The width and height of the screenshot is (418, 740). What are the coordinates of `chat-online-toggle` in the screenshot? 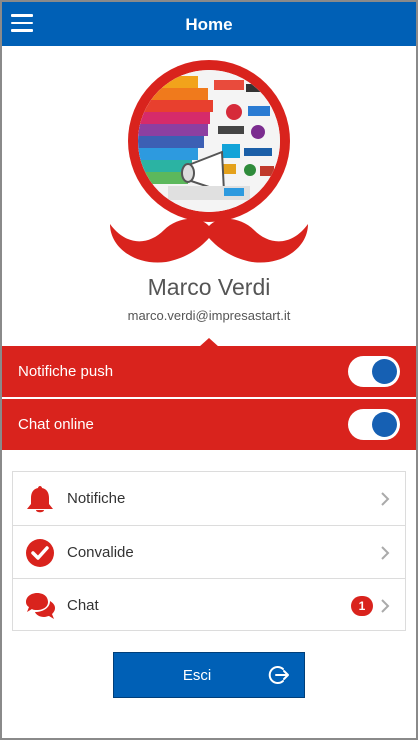 It's located at (374, 424).